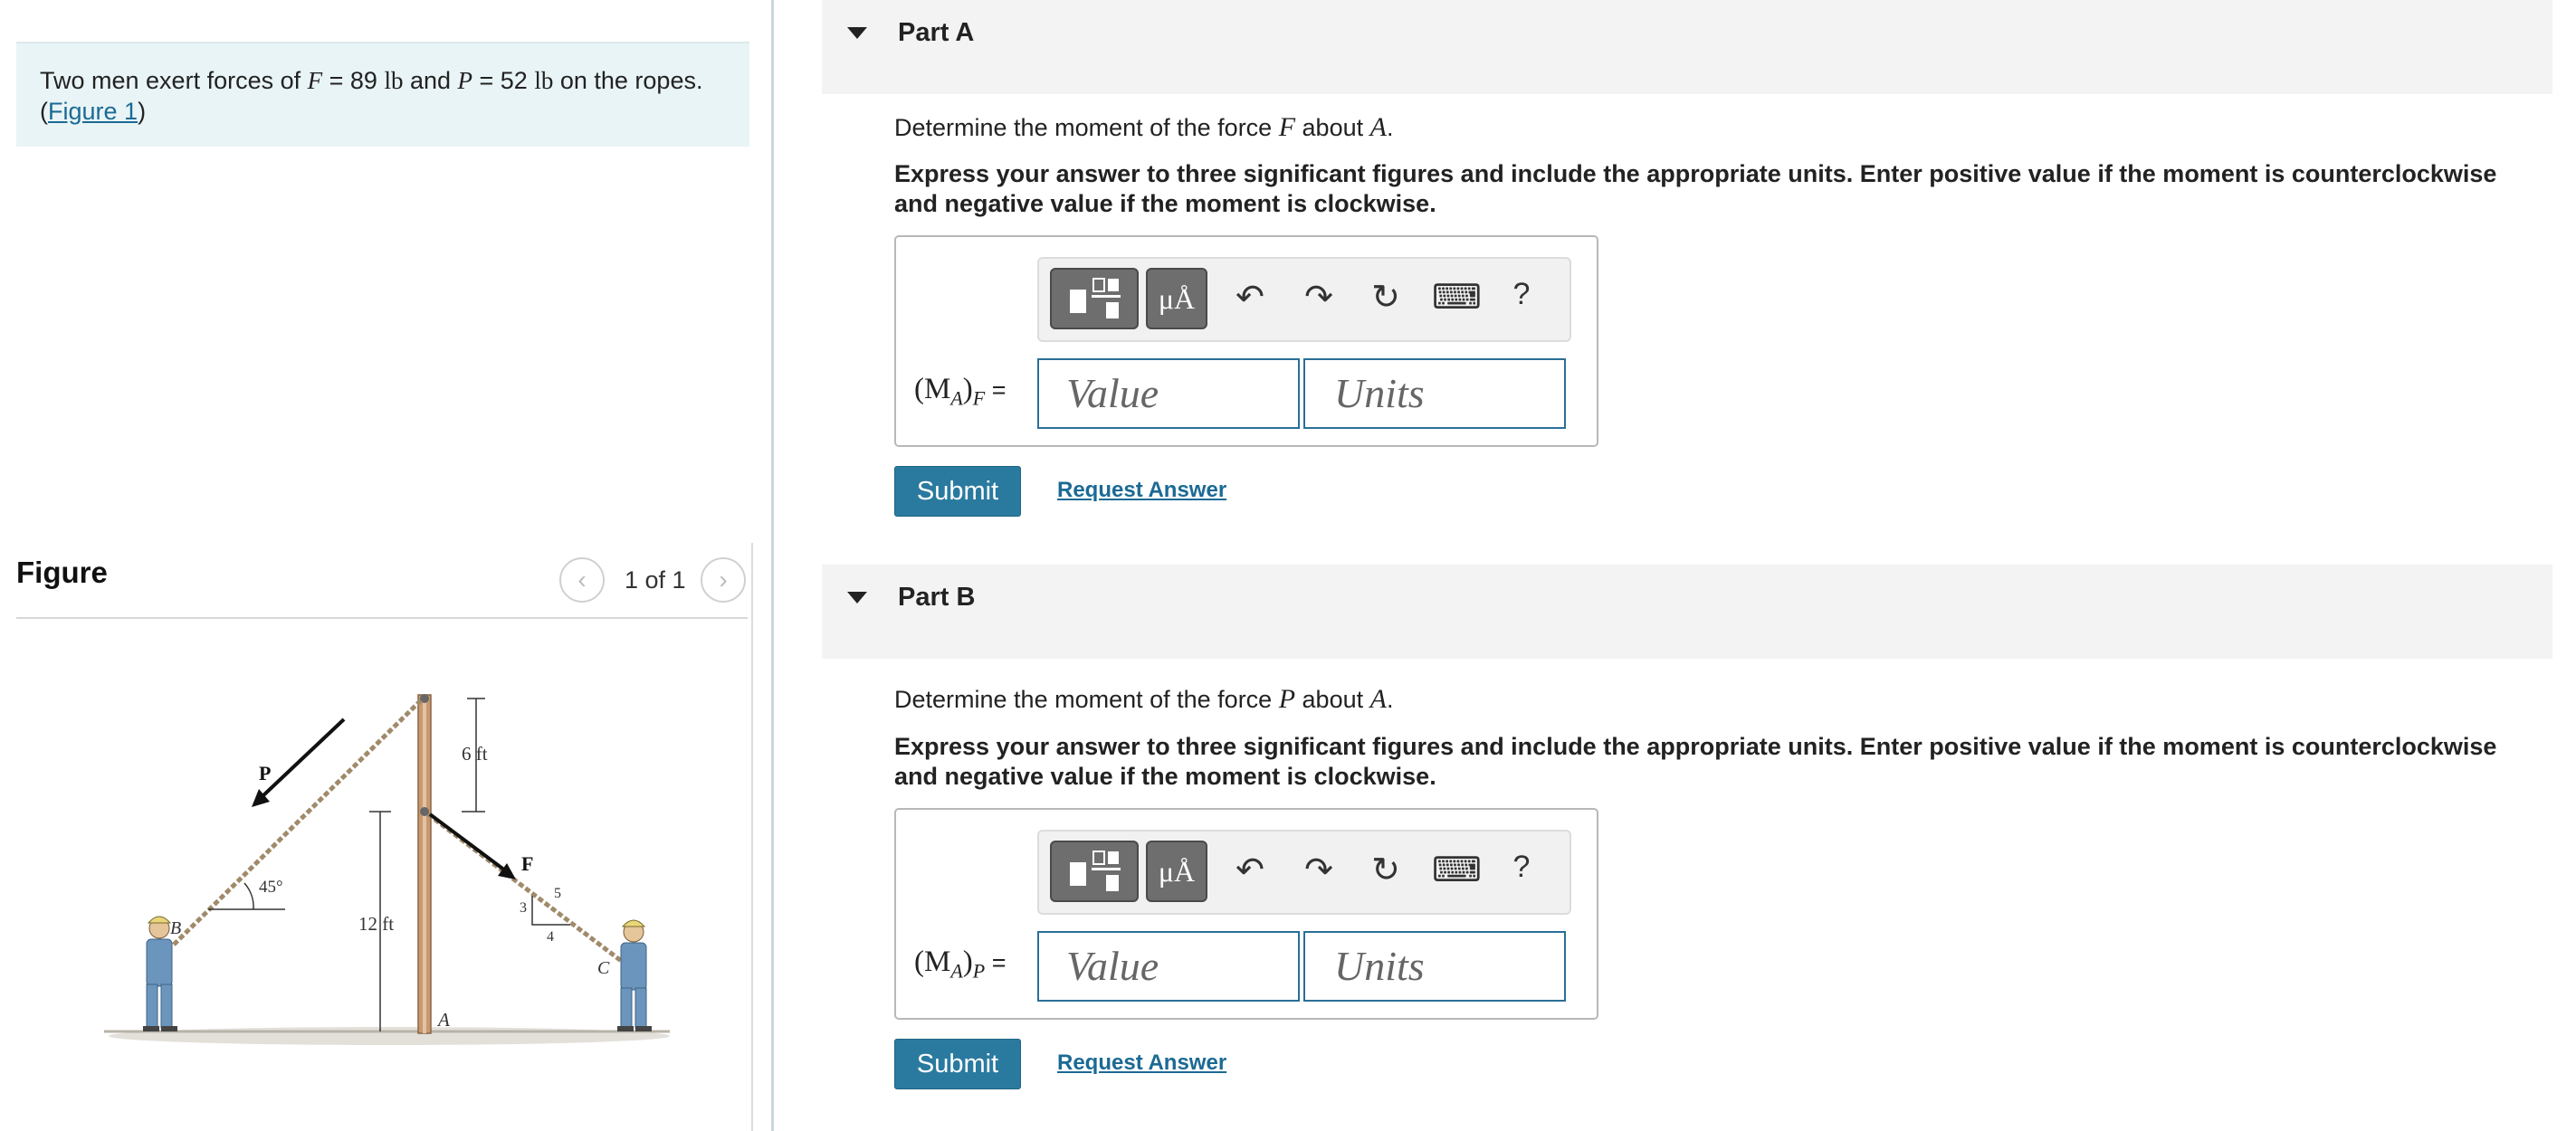 The height and width of the screenshot is (1131, 2576). I want to click on answer-label: (MA)F =, so click(960, 391).